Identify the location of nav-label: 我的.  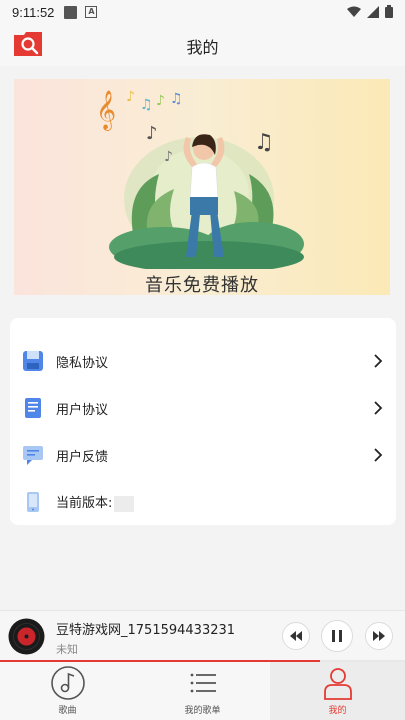
(337, 711).